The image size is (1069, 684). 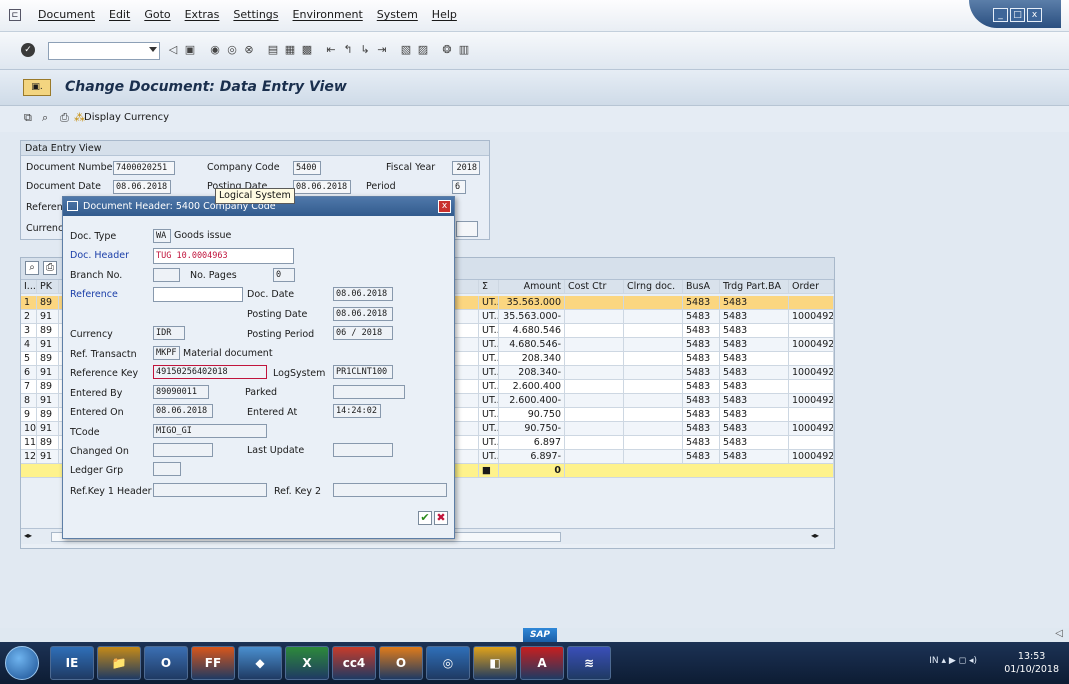 I want to click on ledger-group-field, so click(x=167, y=469).